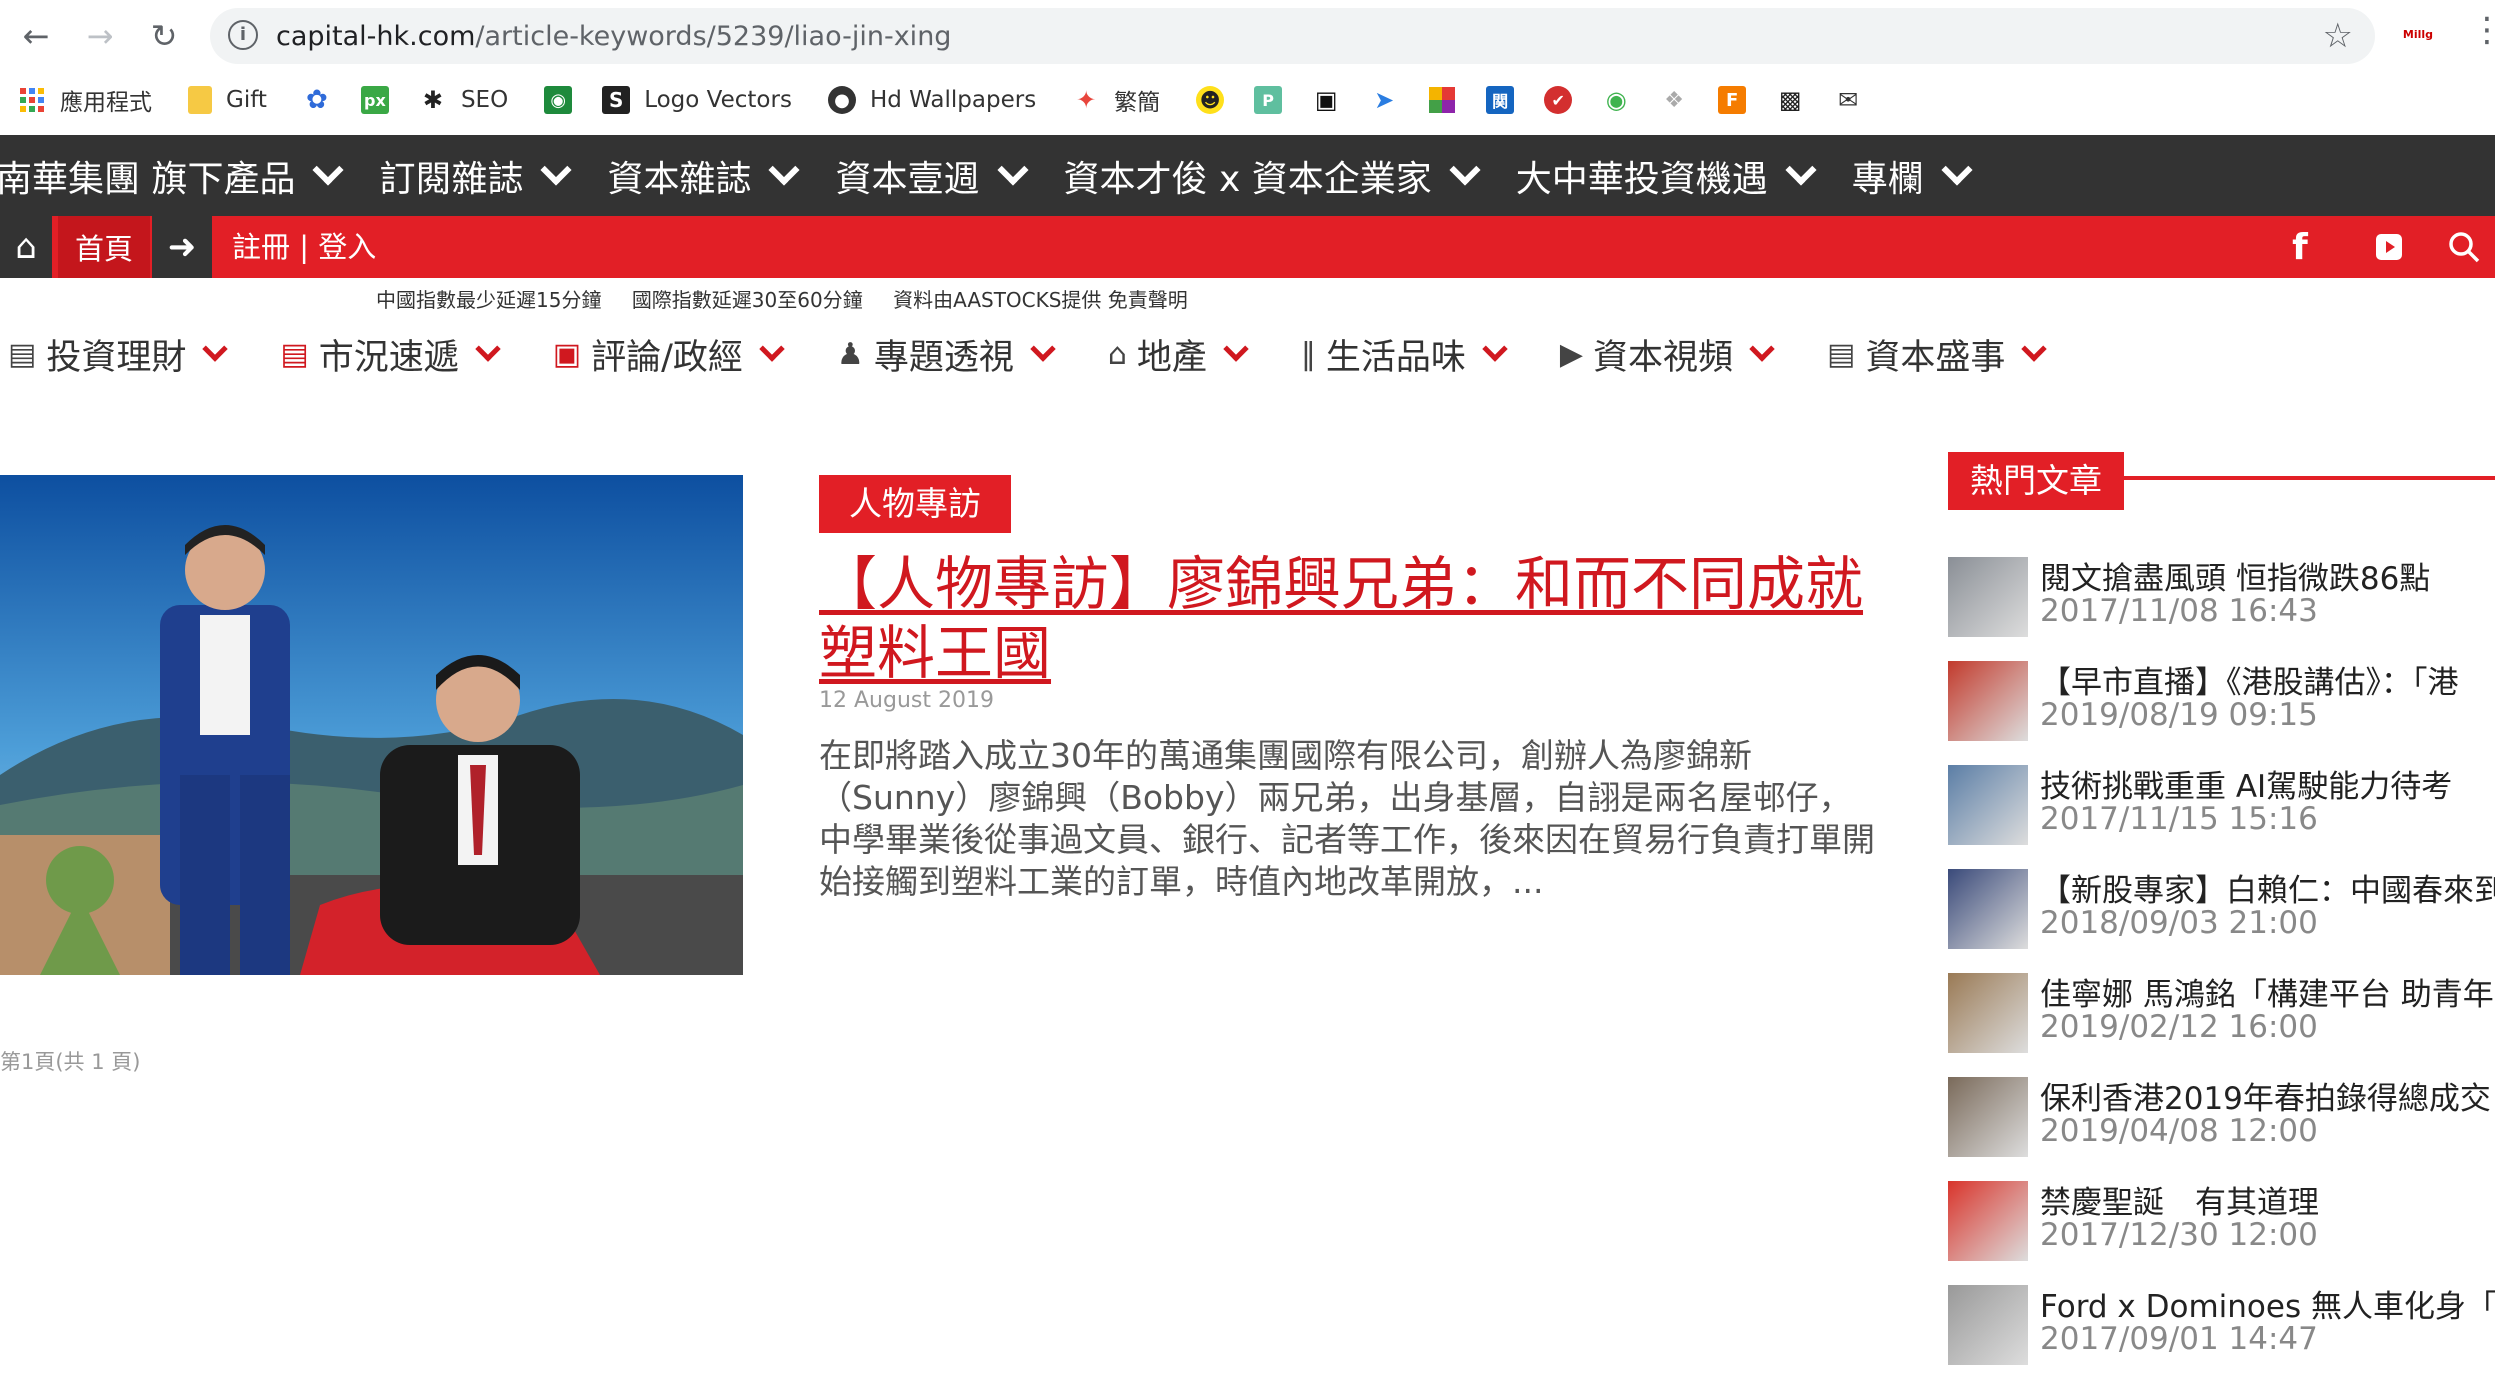  I want to click on bookmark-px: px, so click(374, 100).